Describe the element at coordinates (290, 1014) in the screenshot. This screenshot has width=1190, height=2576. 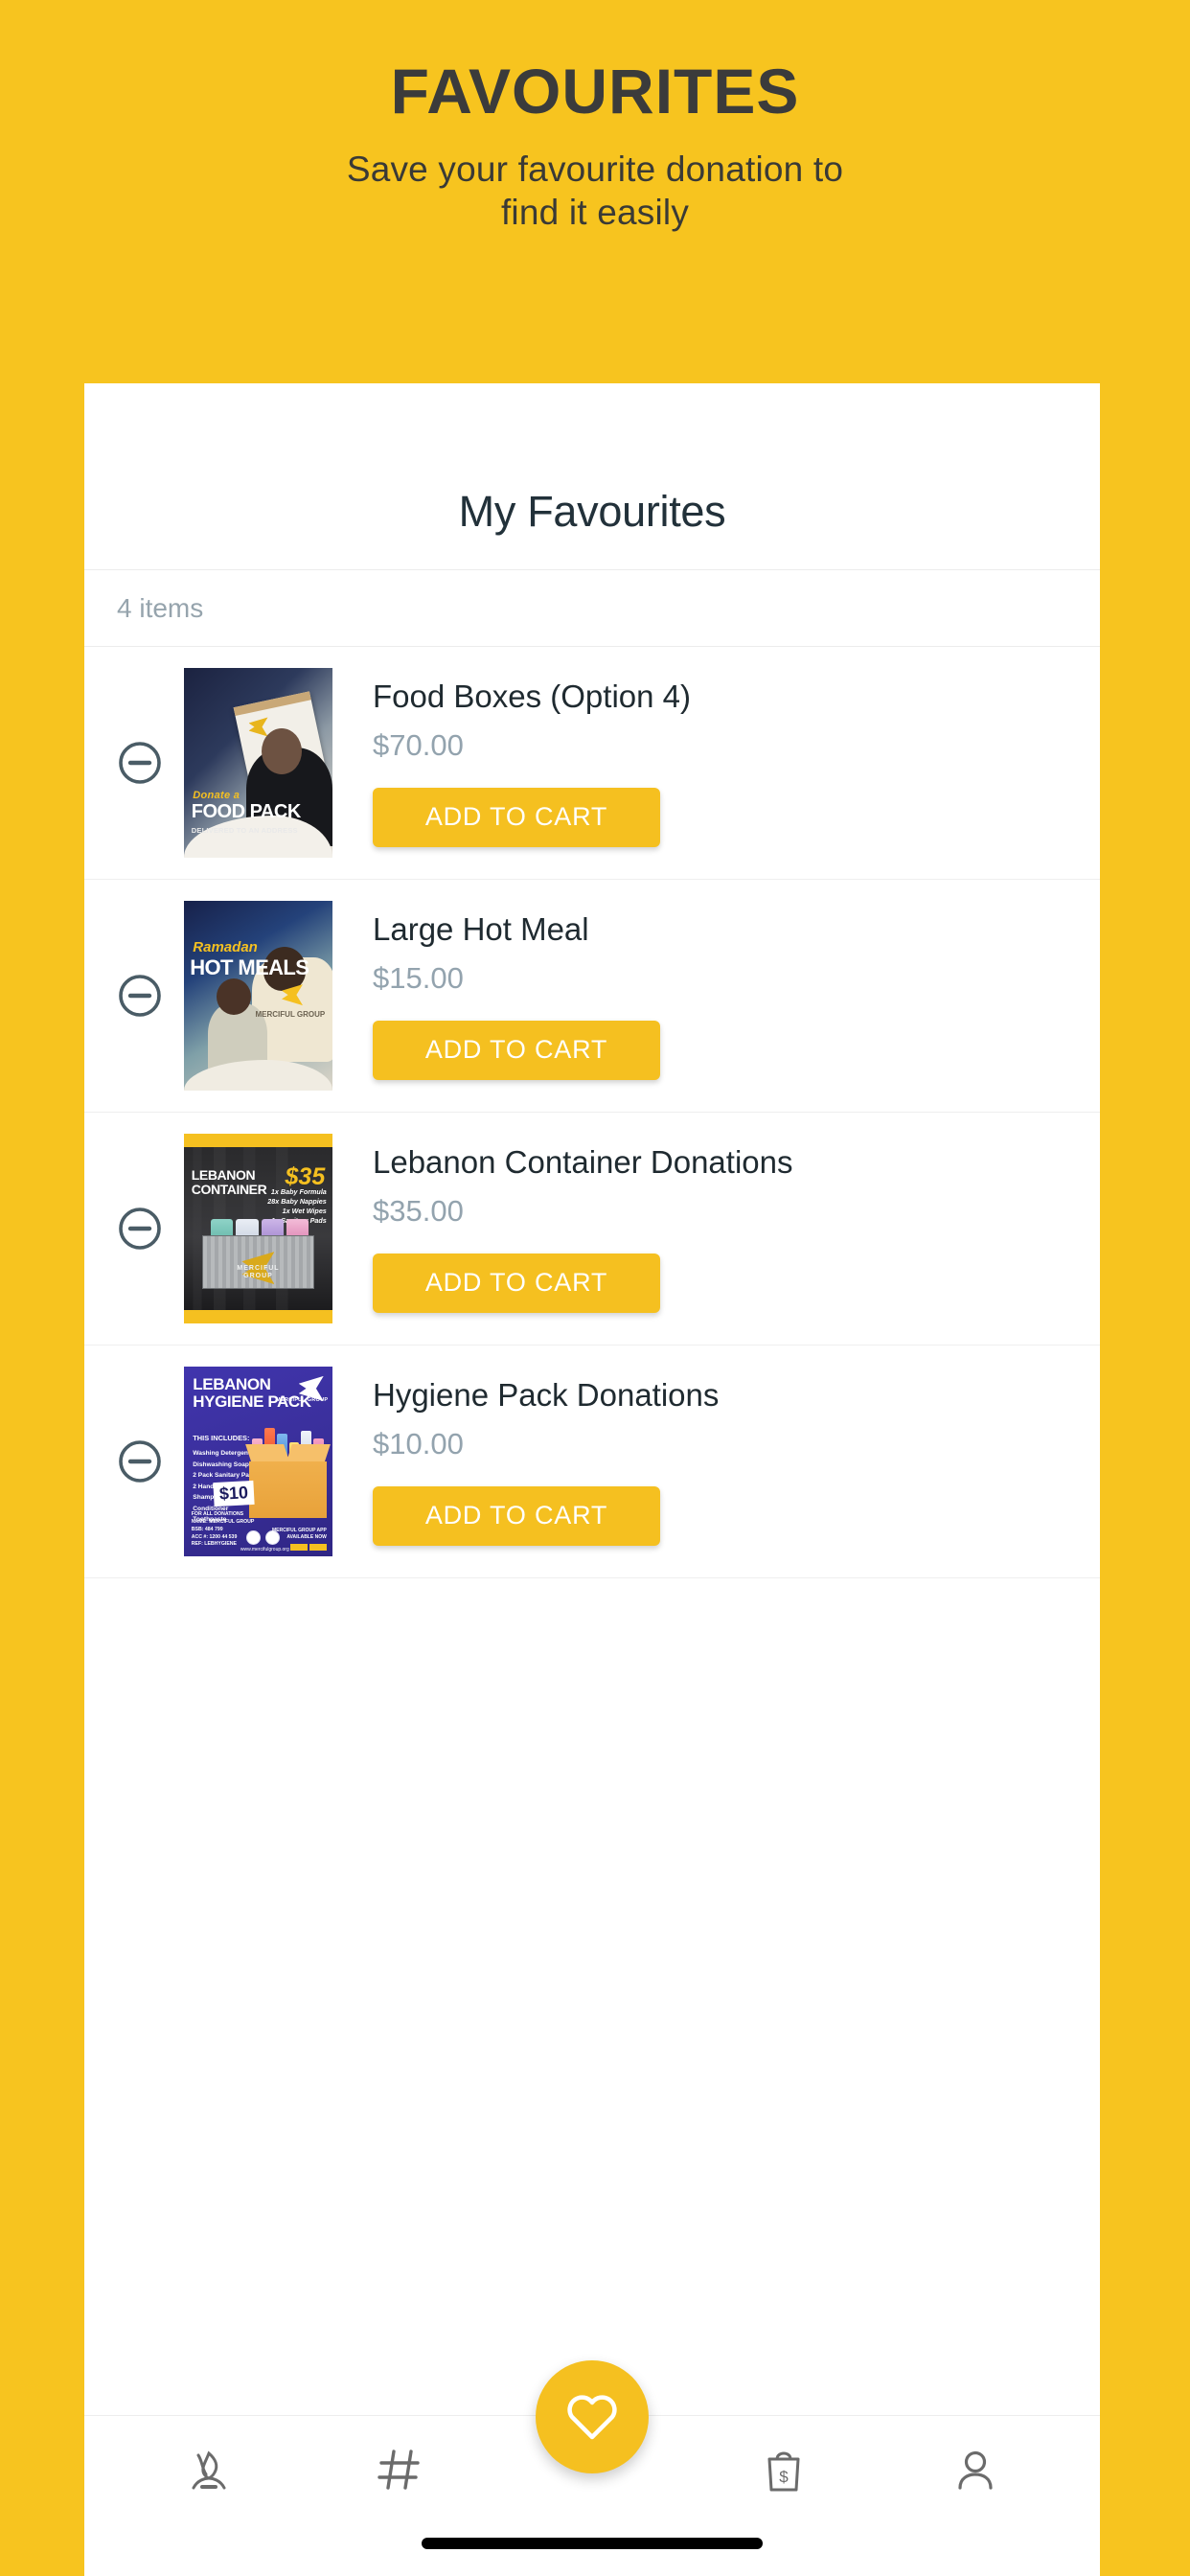
I see `thumb-caption-3: MERCIFUL GROUP` at that location.